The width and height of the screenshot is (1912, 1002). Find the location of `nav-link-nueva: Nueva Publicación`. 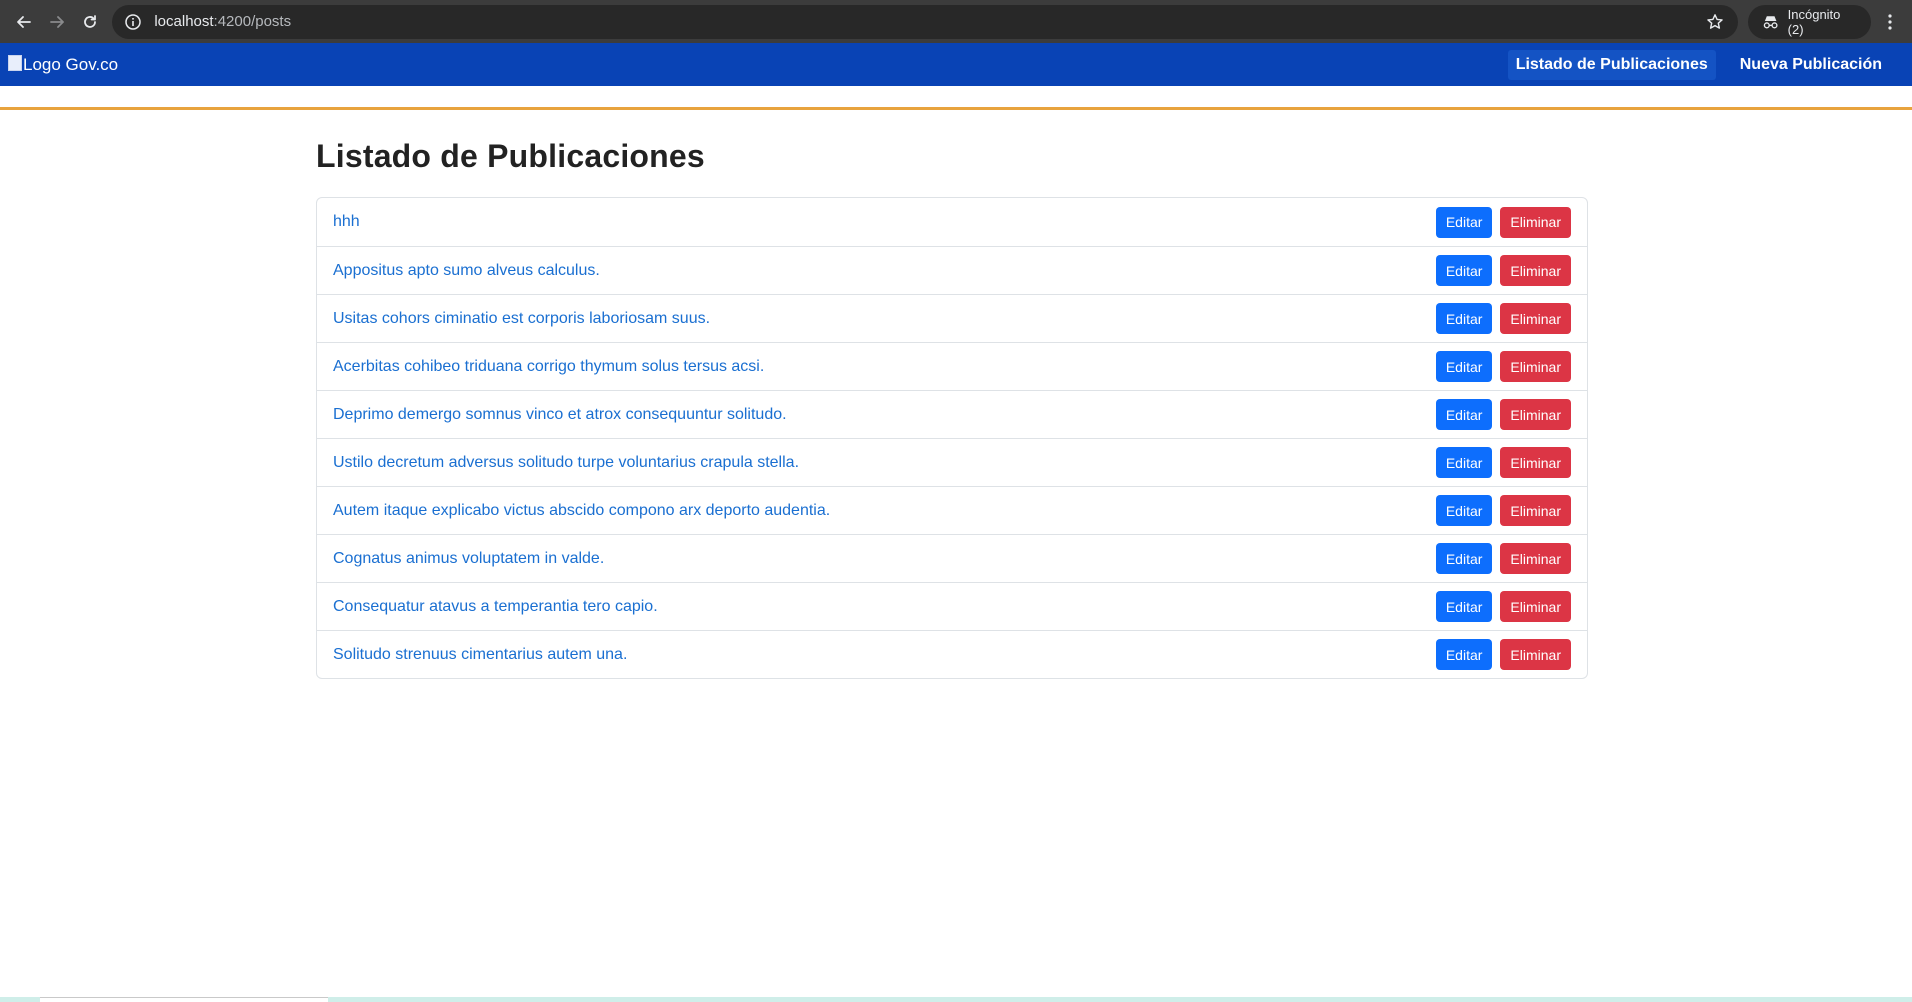

nav-link-nueva: Nueva Publicación is located at coordinates (1811, 65).